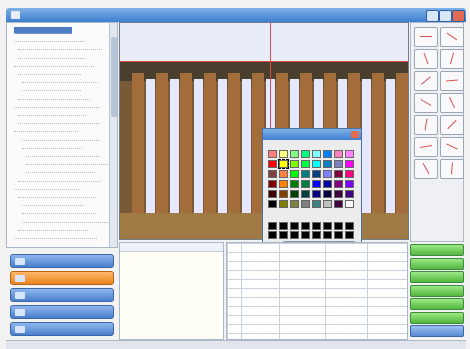  I want to click on zoom-tool-icon, so click(452, 37).